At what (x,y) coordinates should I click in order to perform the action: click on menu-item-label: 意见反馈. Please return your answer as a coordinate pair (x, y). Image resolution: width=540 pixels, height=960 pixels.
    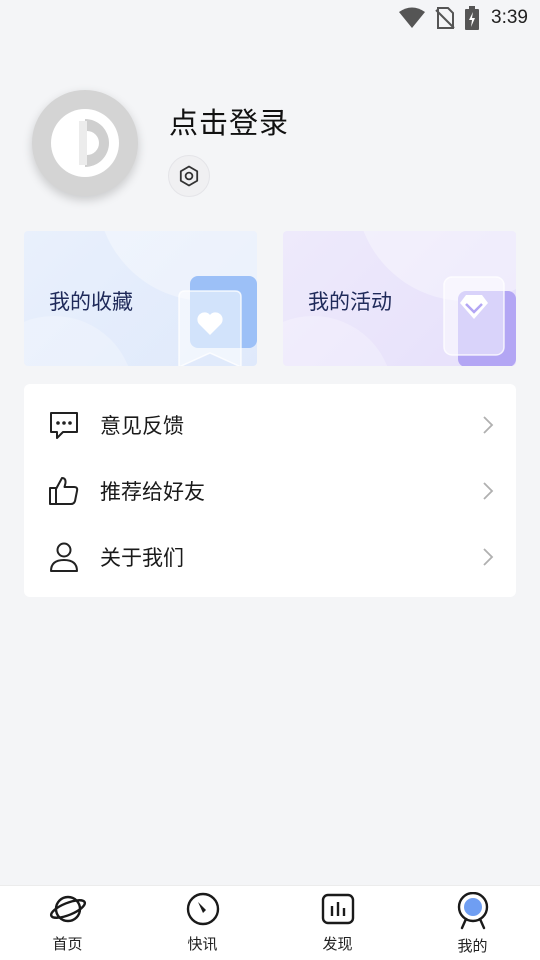
    Looking at the image, I should click on (142, 426).